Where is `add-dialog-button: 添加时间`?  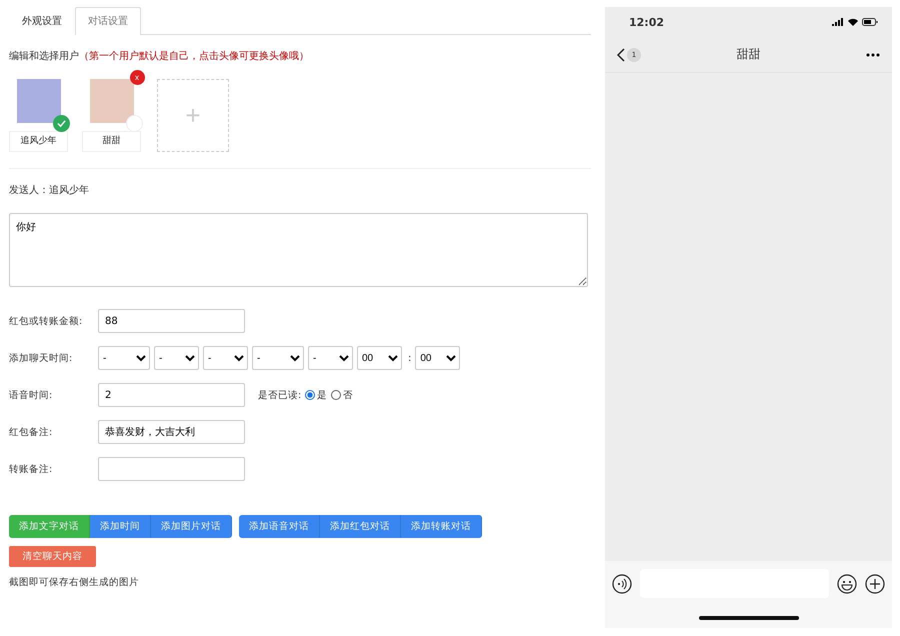 add-dialog-button: 添加时间 is located at coordinates (120, 526).